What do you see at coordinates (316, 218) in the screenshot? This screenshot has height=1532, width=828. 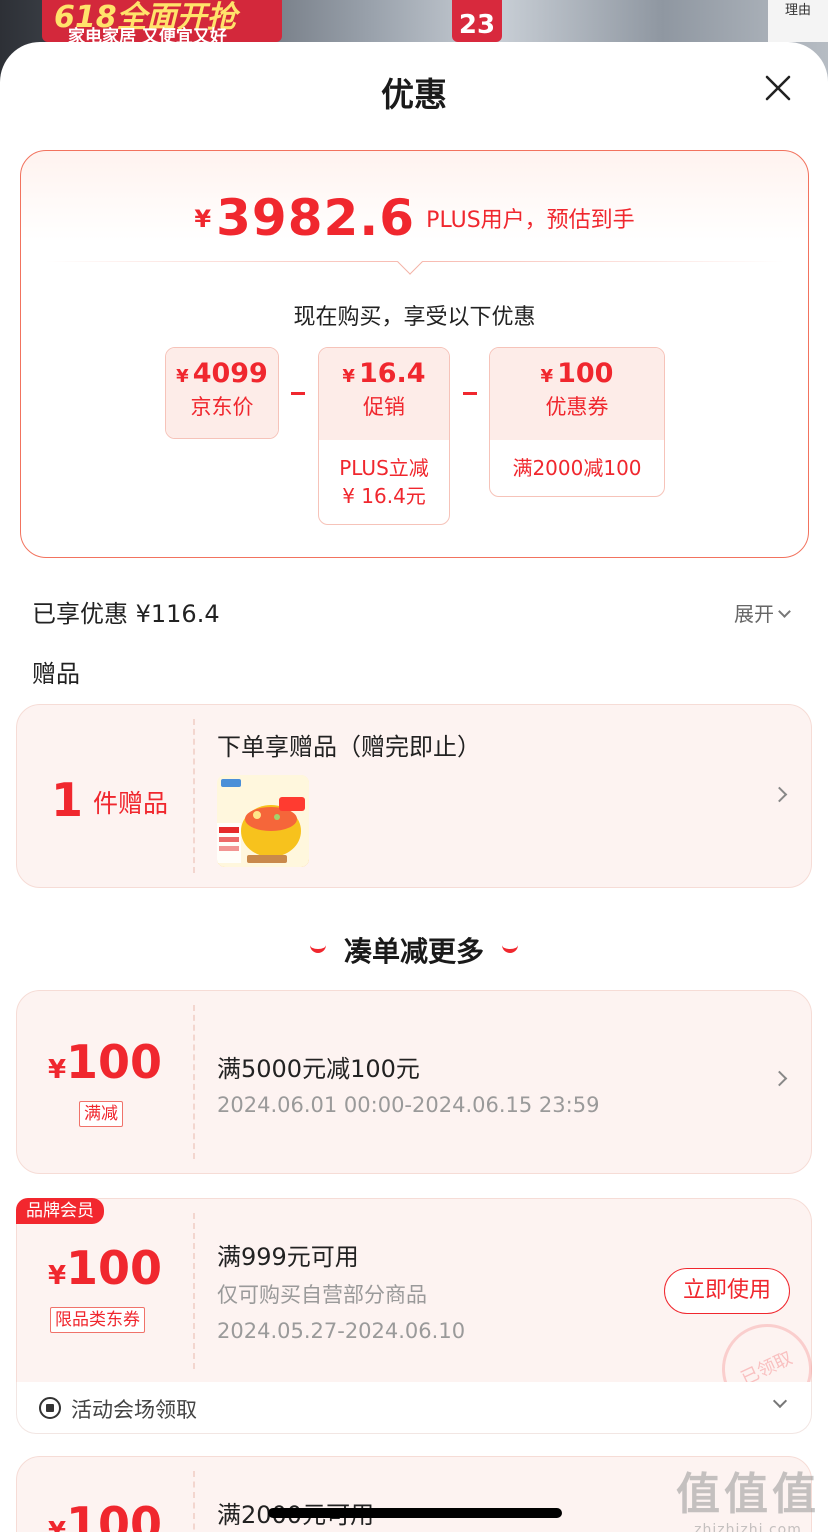 I see `price-amount: 3982.6` at bounding box center [316, 218].